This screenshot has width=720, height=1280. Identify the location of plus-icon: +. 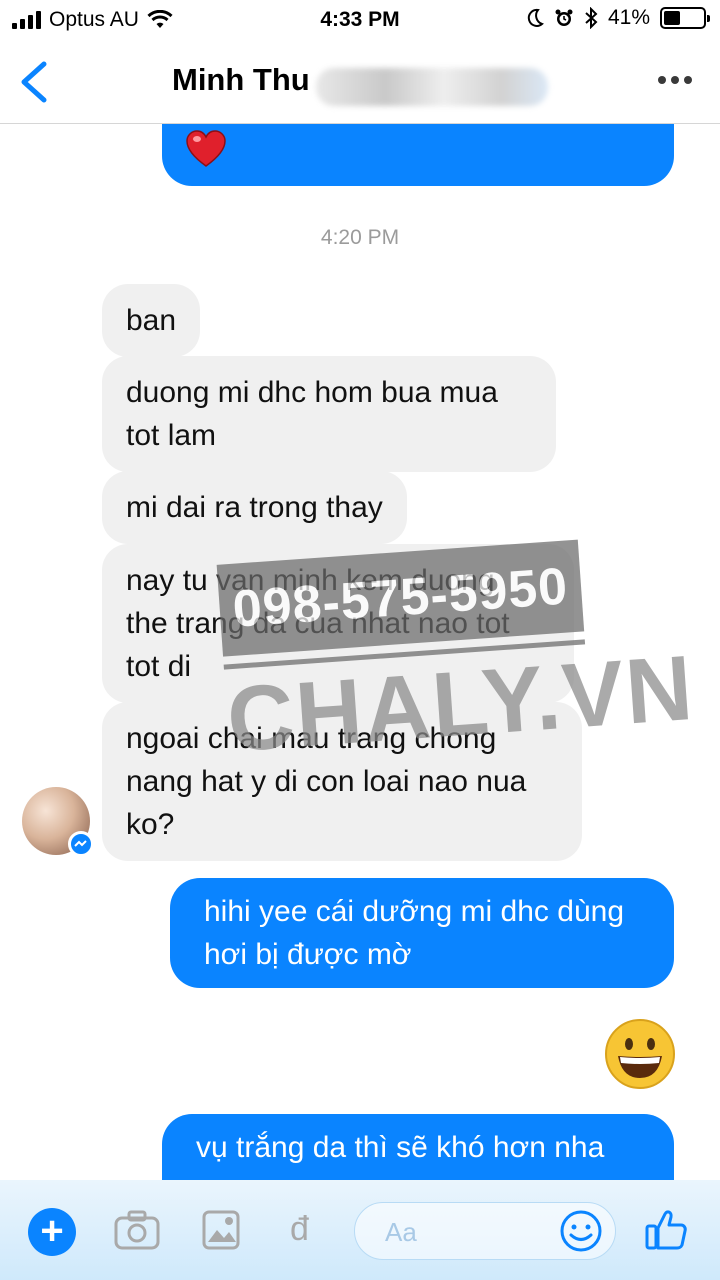
(52, 1232).